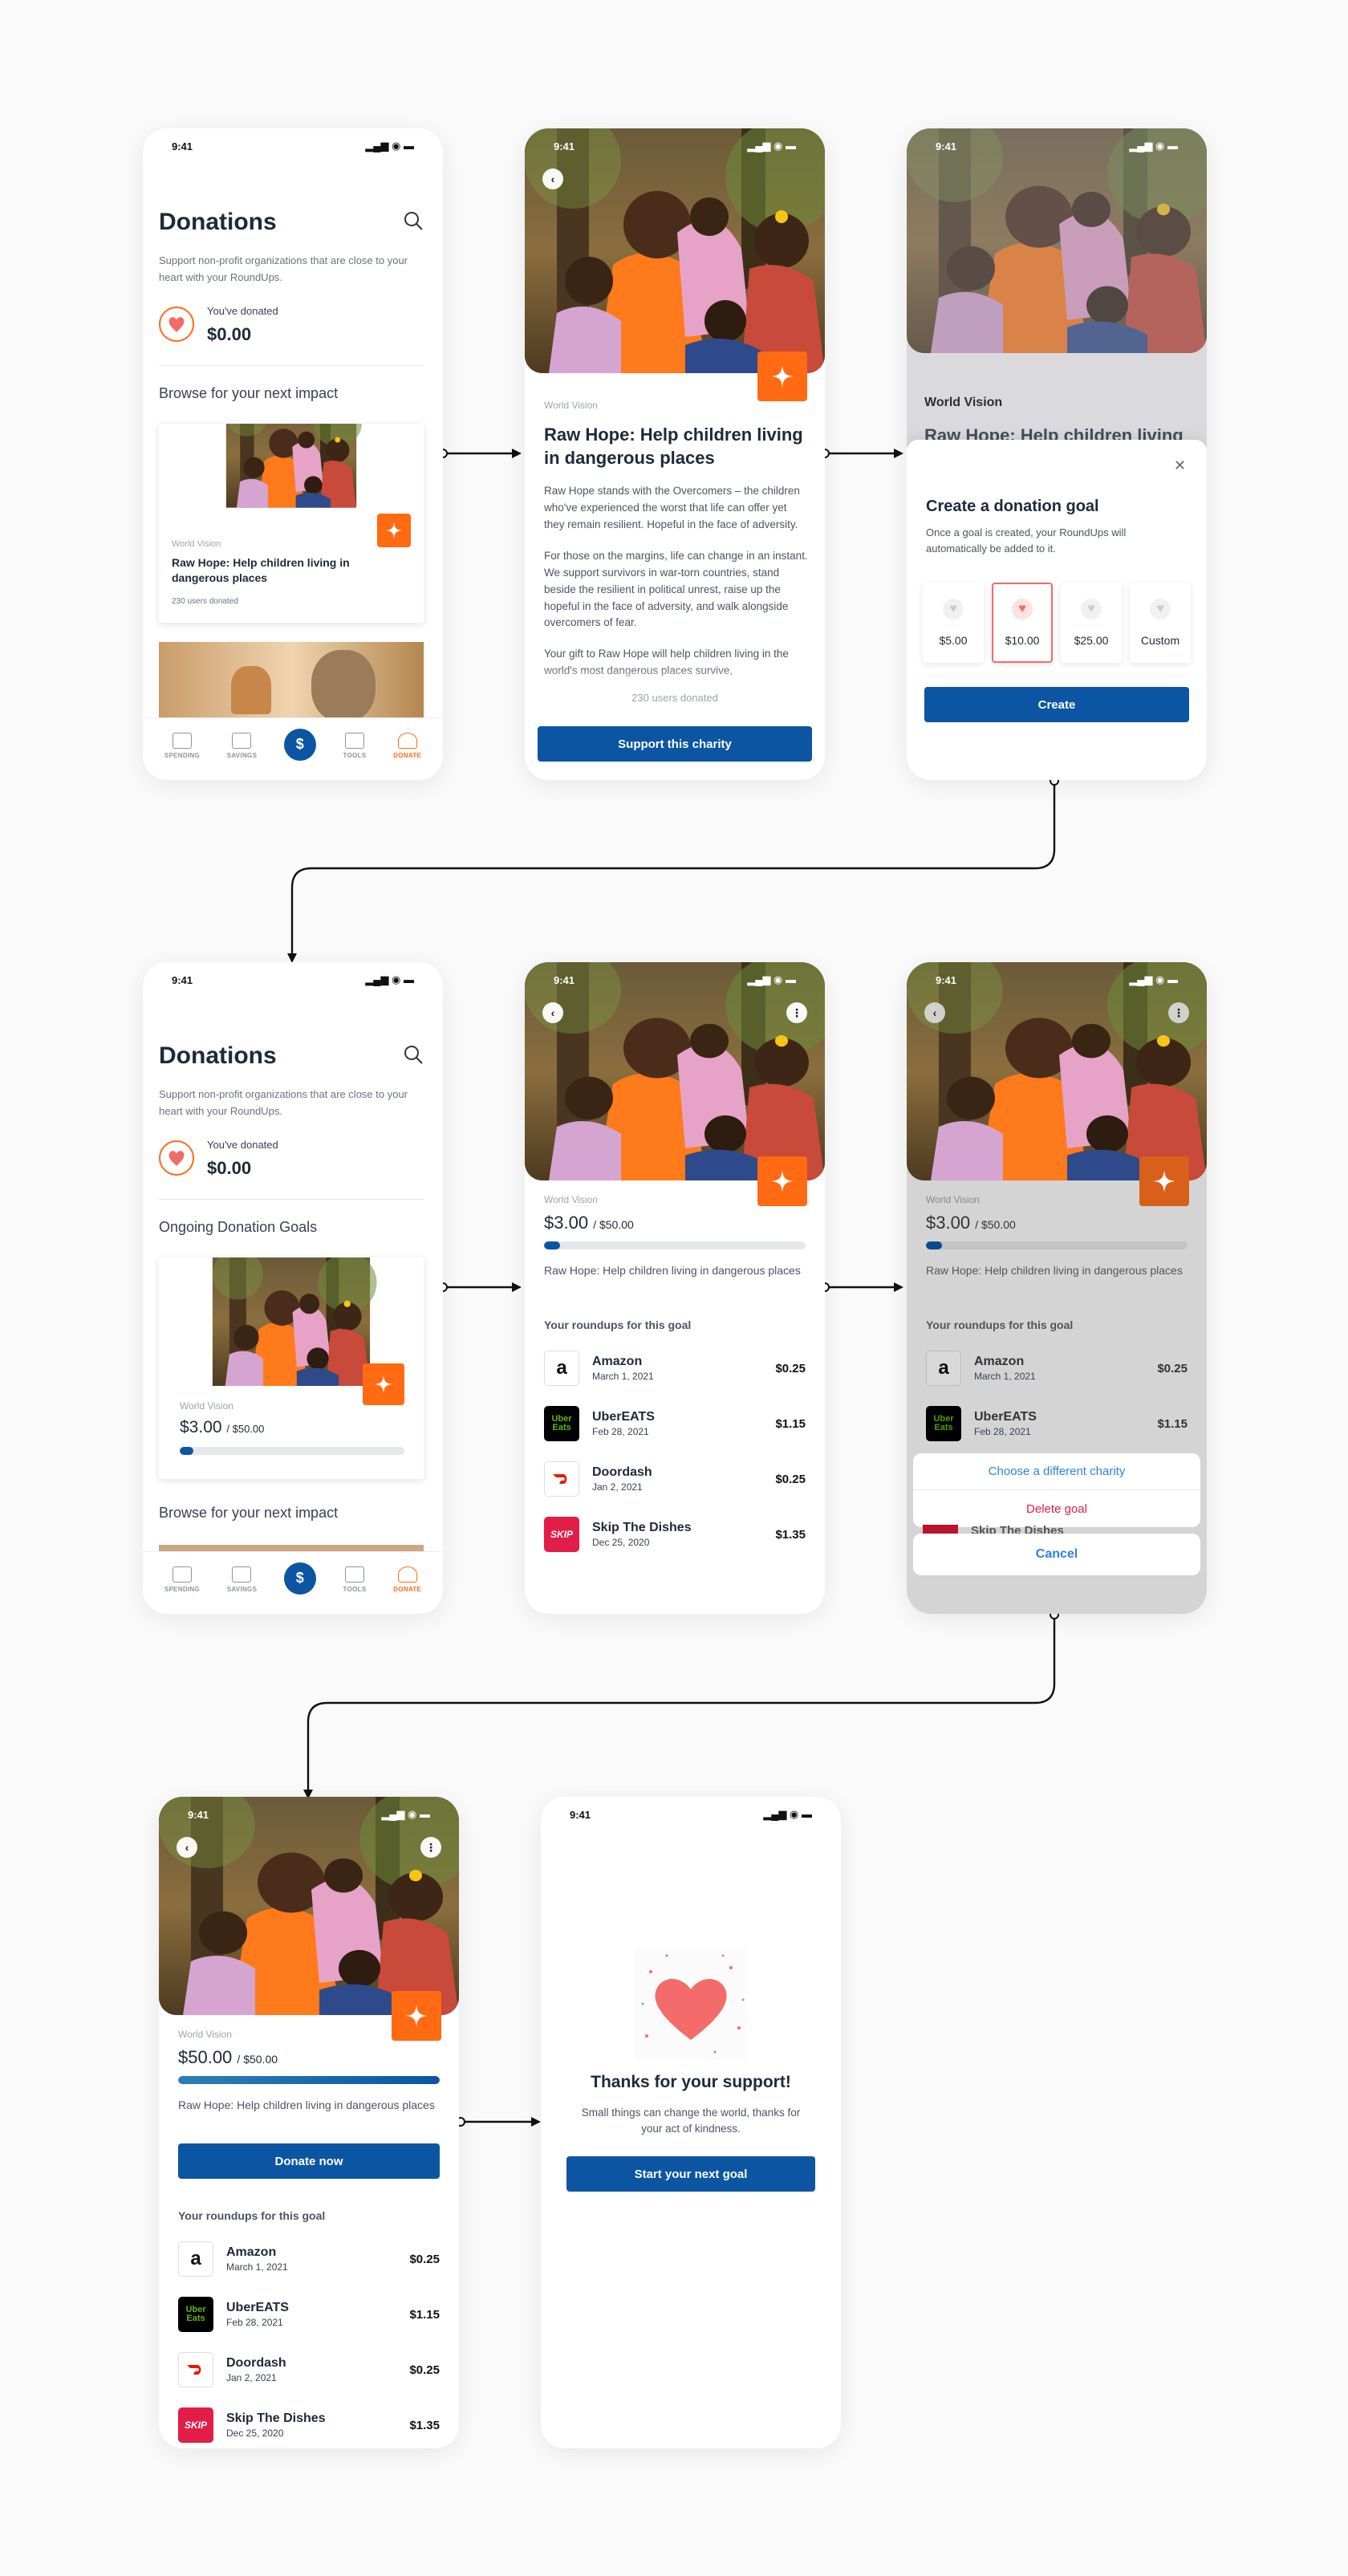  What do you see at coordinates (675, 251) in the screenshot?
I see `hero-image` at bounding box center [675, 251].